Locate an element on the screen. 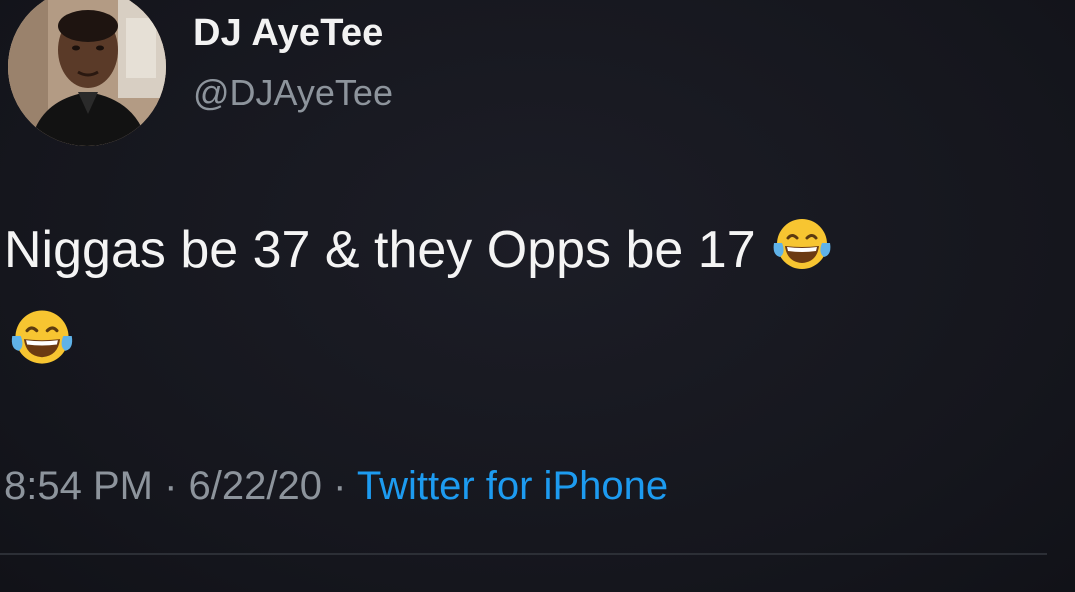  tweet-metadata: 8:54 PM · 6/22/20 · Twitter for iPhone is located at coordinates (336, 486).